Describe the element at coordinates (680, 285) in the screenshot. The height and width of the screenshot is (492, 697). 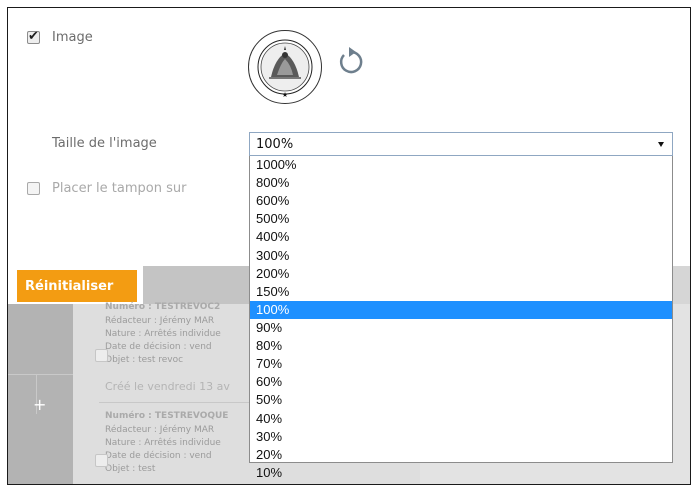
I see `toolbar-edge` at that location.